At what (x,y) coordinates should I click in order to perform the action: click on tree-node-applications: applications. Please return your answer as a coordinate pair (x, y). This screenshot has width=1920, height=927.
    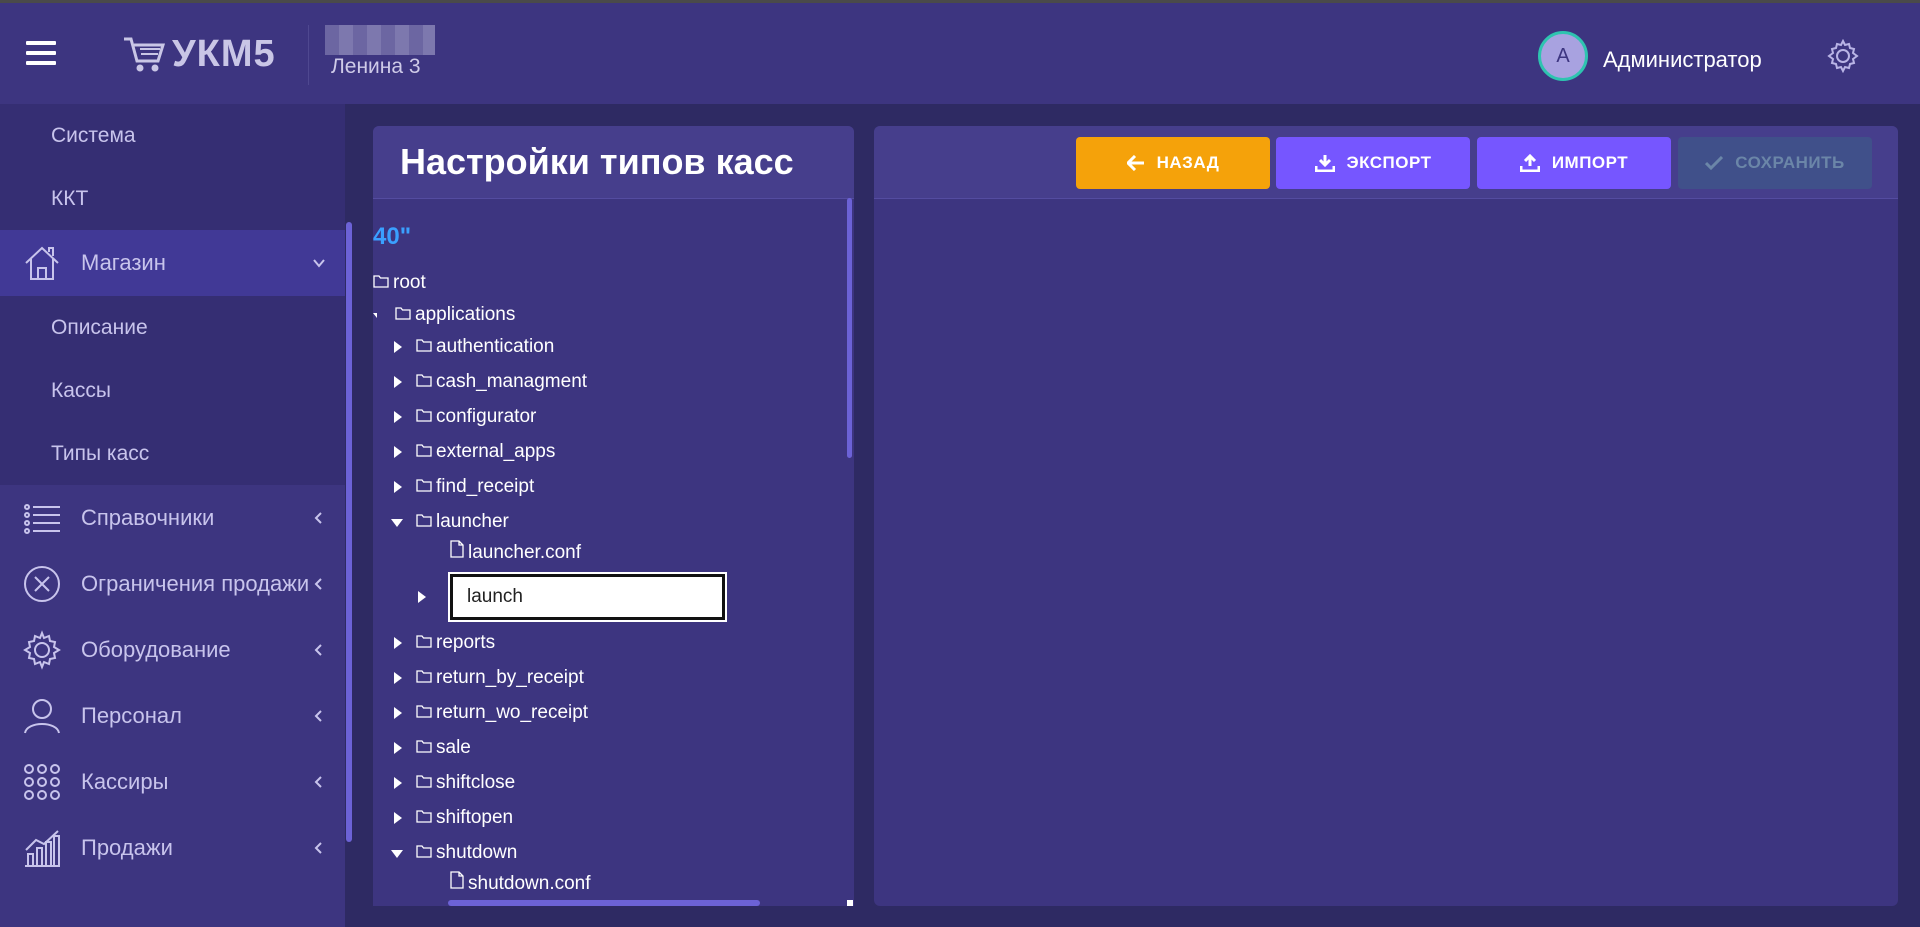
    Looking at the image, I should click on (444, 315).